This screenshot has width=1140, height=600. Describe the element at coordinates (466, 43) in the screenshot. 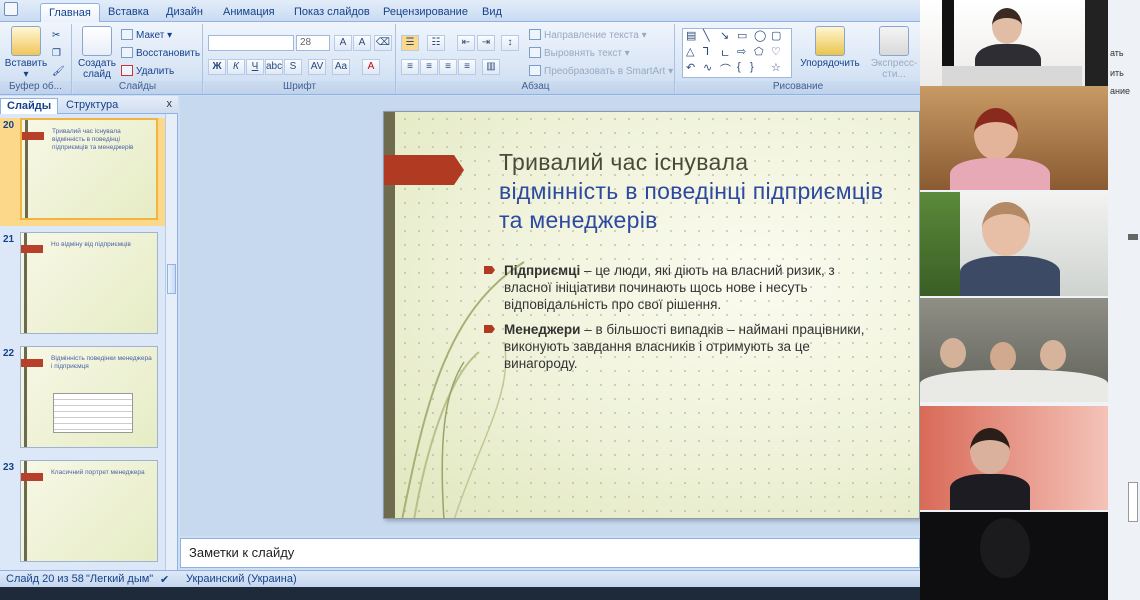

I see `decrease-indent-icon: ⇤` at that location.